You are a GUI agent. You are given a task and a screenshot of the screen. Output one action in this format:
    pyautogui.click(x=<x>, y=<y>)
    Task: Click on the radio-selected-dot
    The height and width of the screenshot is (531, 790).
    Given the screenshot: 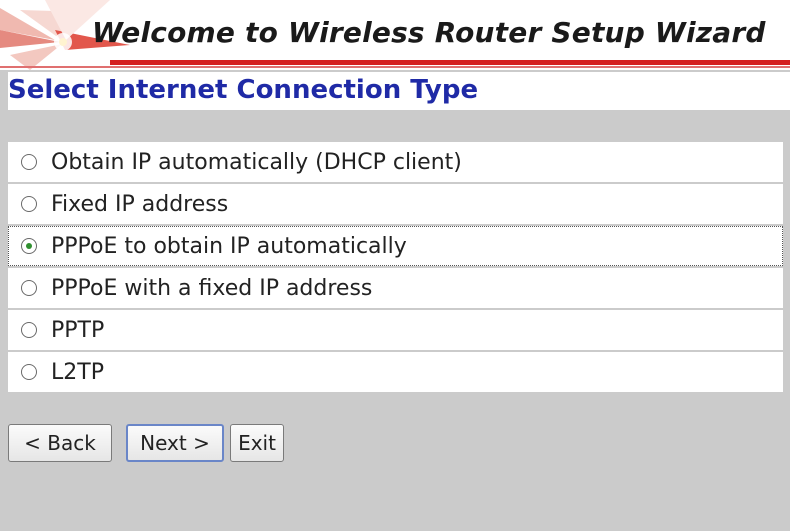 What is the action you would take?
    pyautogui.click(x=29, y=246)
    